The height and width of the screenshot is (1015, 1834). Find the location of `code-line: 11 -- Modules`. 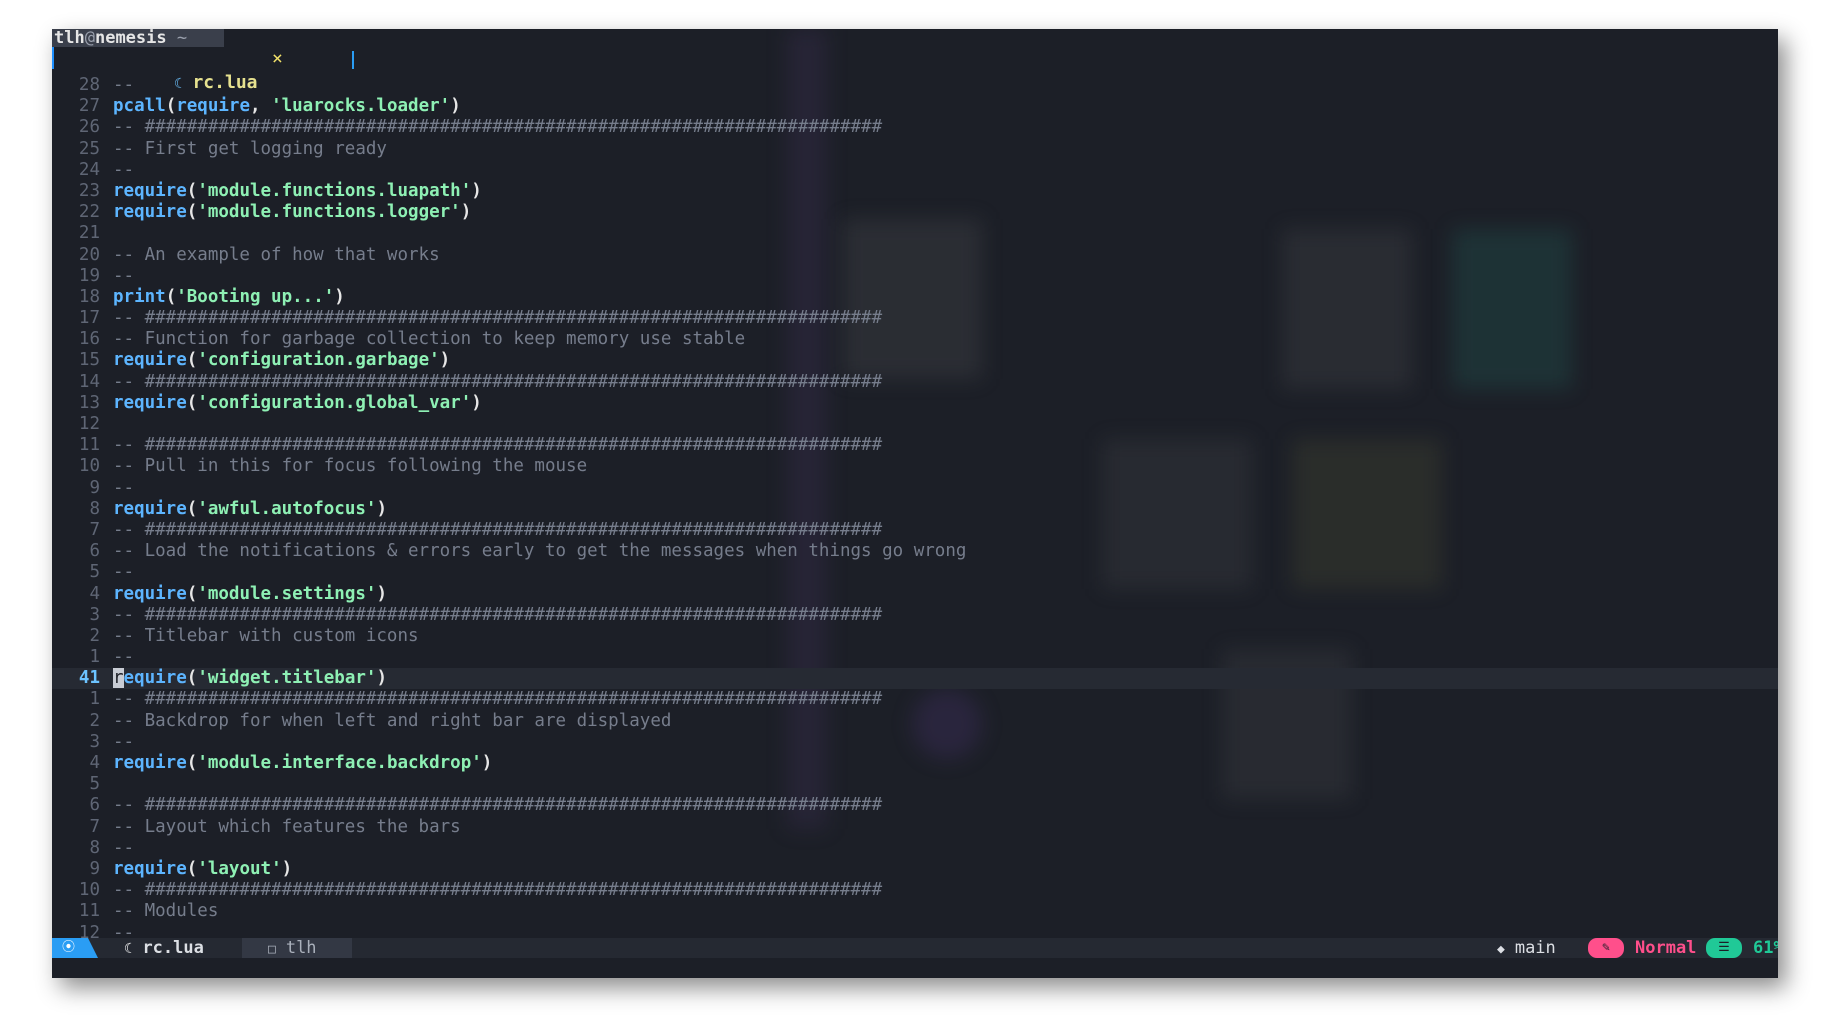

code-line: 11 -- Modules is located at coordinates (915, 911).